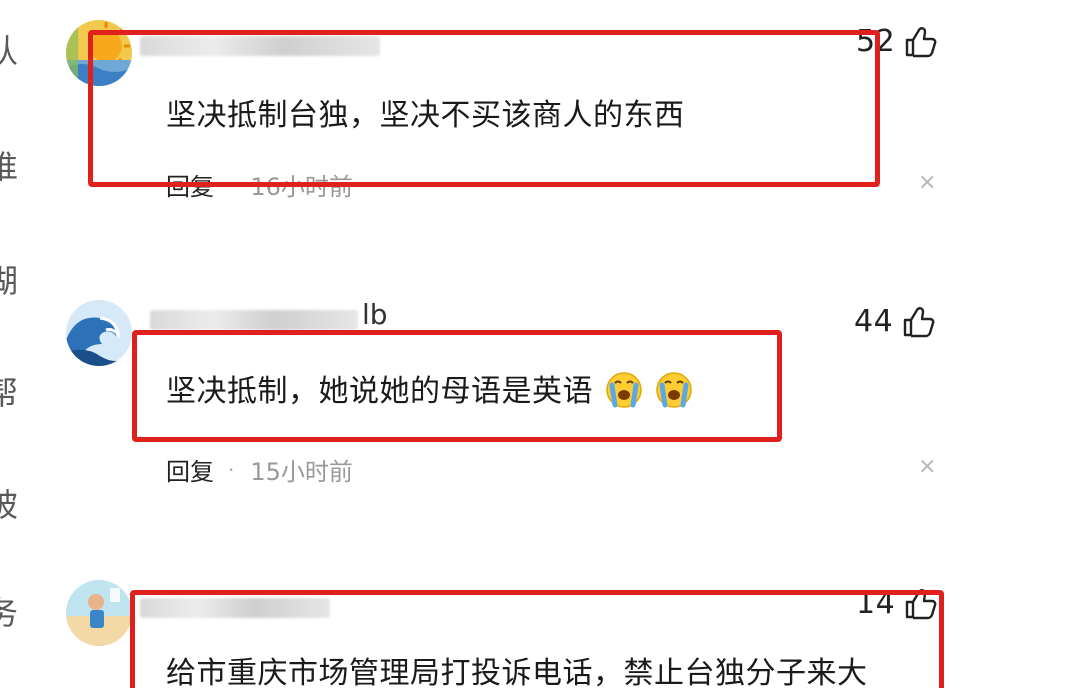 This screenshot has width=1080, height=688. Describe the element at coordinates (99, 613) in the screenshot. I see `avatar` at that location.